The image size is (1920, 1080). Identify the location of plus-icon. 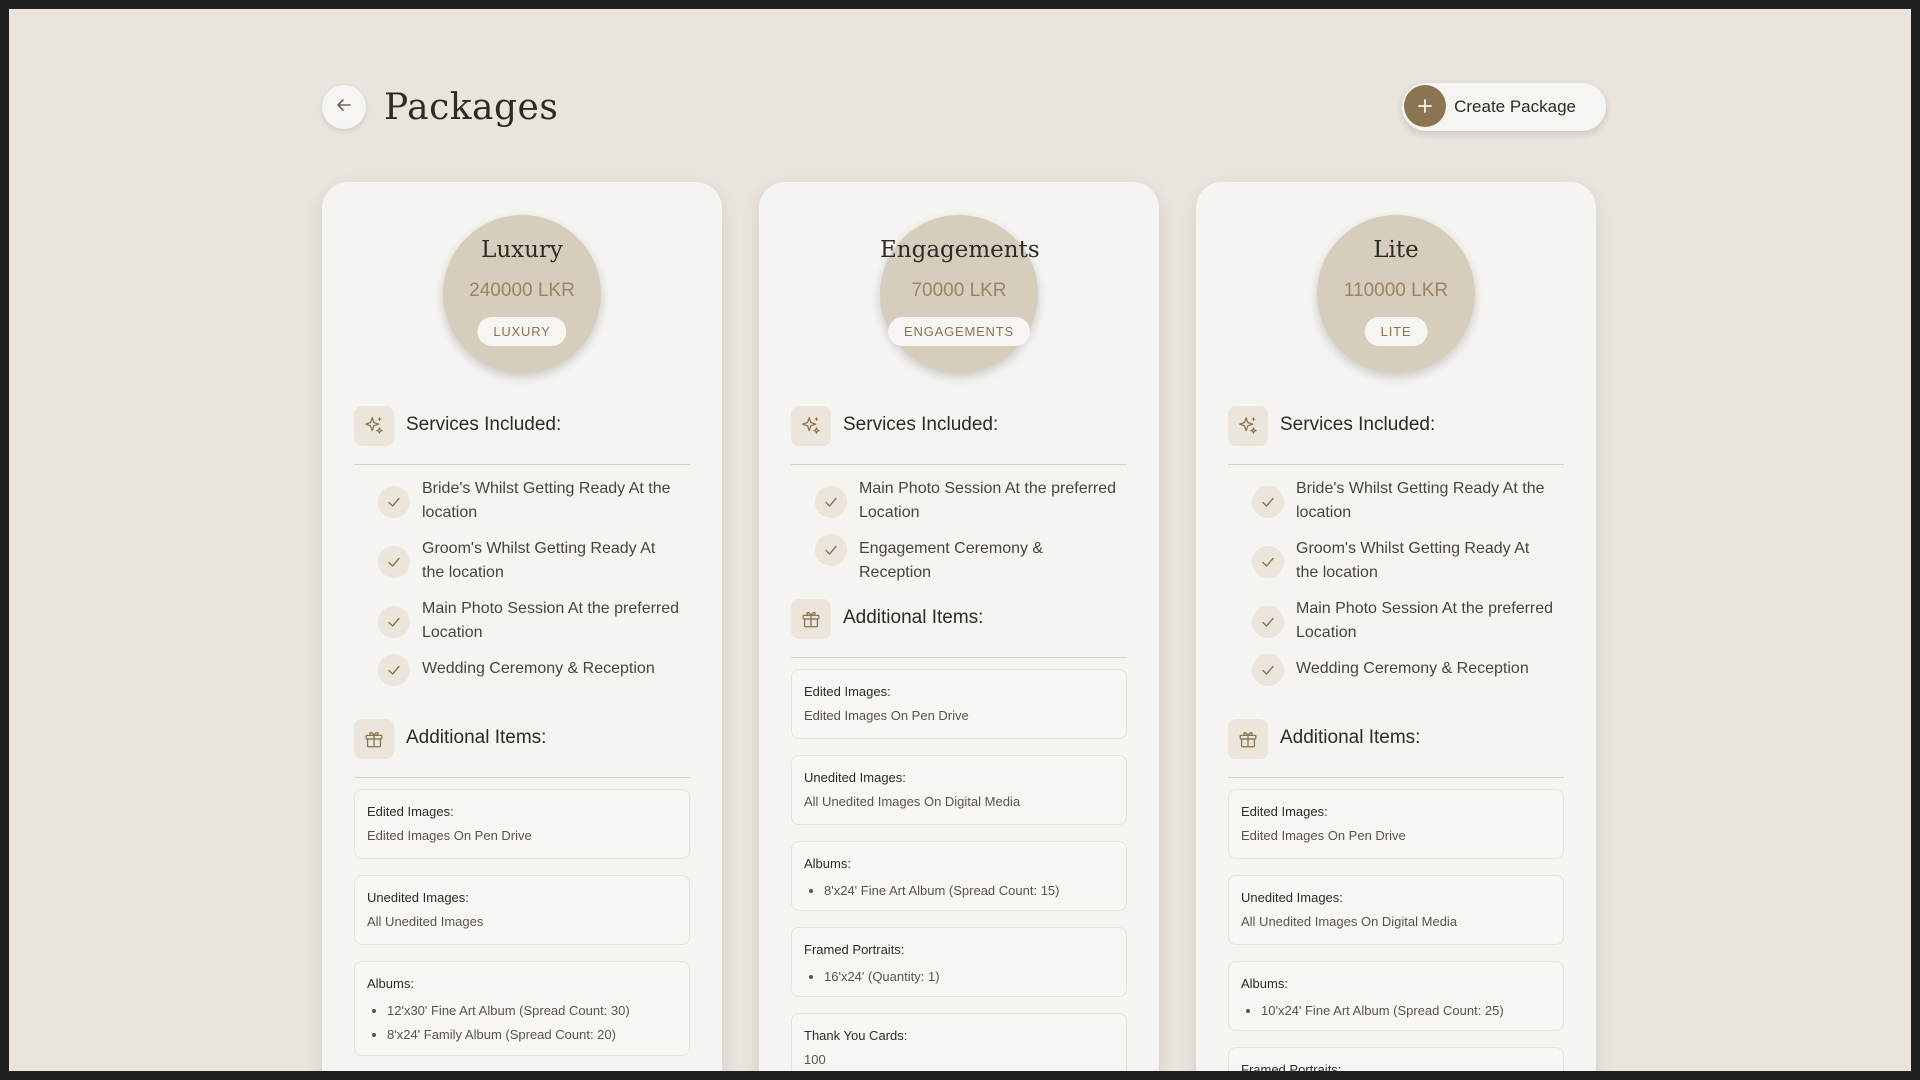
(1425, 106).